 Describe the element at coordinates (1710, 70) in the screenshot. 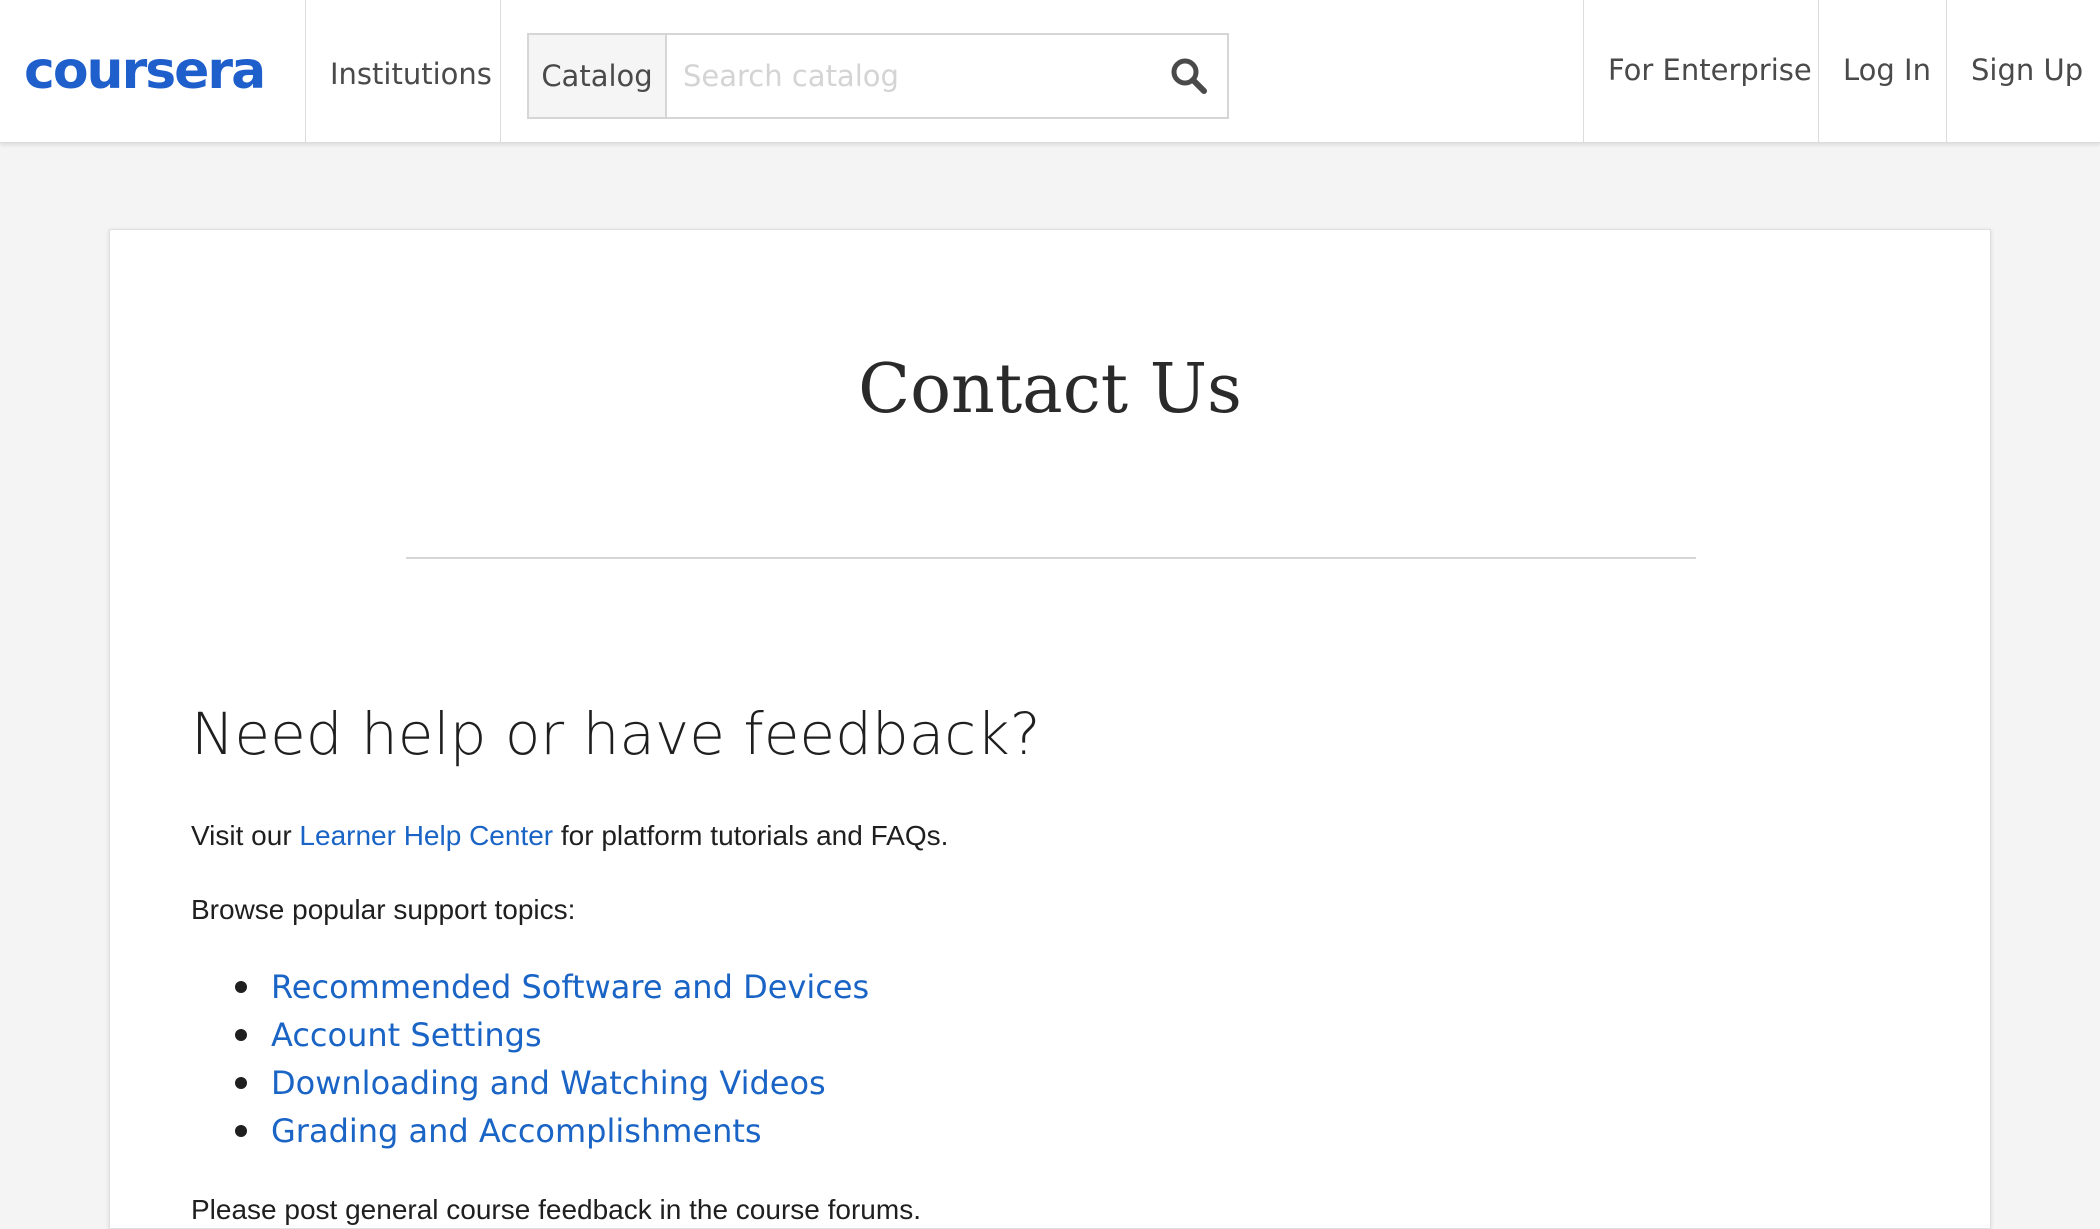

I see `for-enterprise-link: For Enterprise` at that location.